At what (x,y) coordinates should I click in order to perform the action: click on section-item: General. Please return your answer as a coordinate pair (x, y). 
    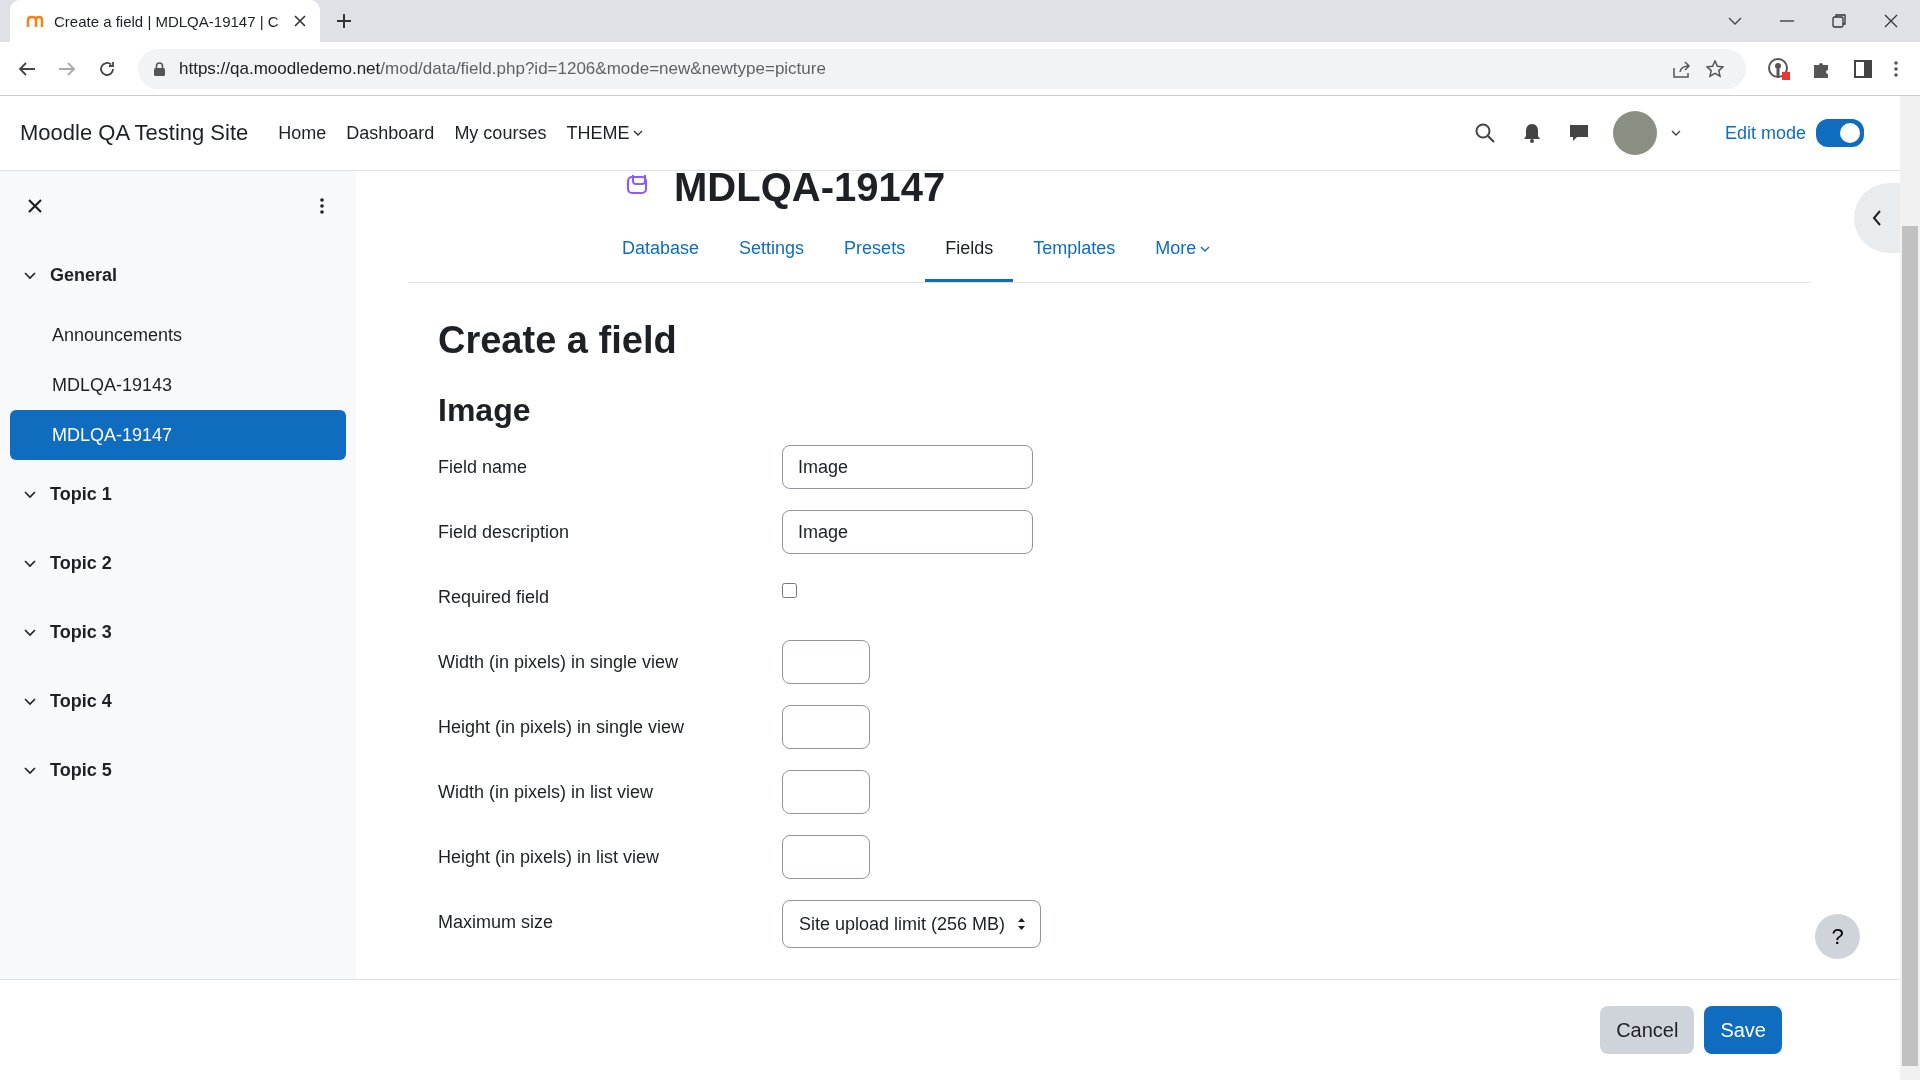
    Looking at the image, I should click on (178, 275).